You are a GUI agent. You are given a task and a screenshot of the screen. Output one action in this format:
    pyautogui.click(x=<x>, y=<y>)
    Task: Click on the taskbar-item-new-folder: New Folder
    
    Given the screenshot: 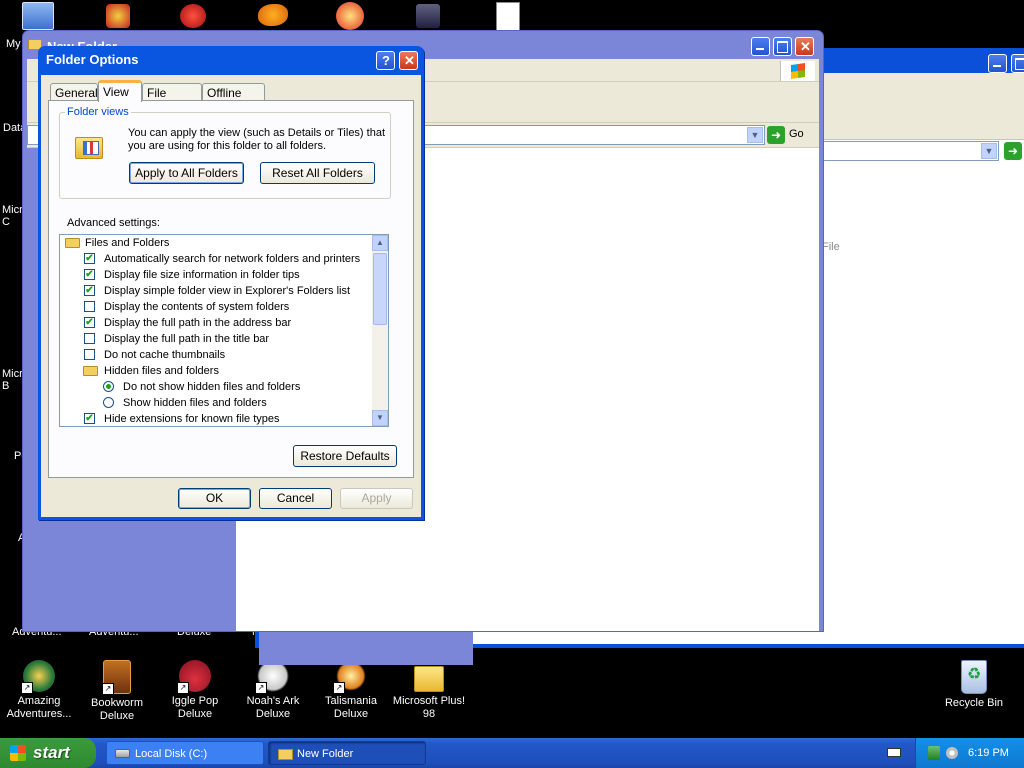 What is the action you would take?
    pyautogui.click(x=347, y=753)
    